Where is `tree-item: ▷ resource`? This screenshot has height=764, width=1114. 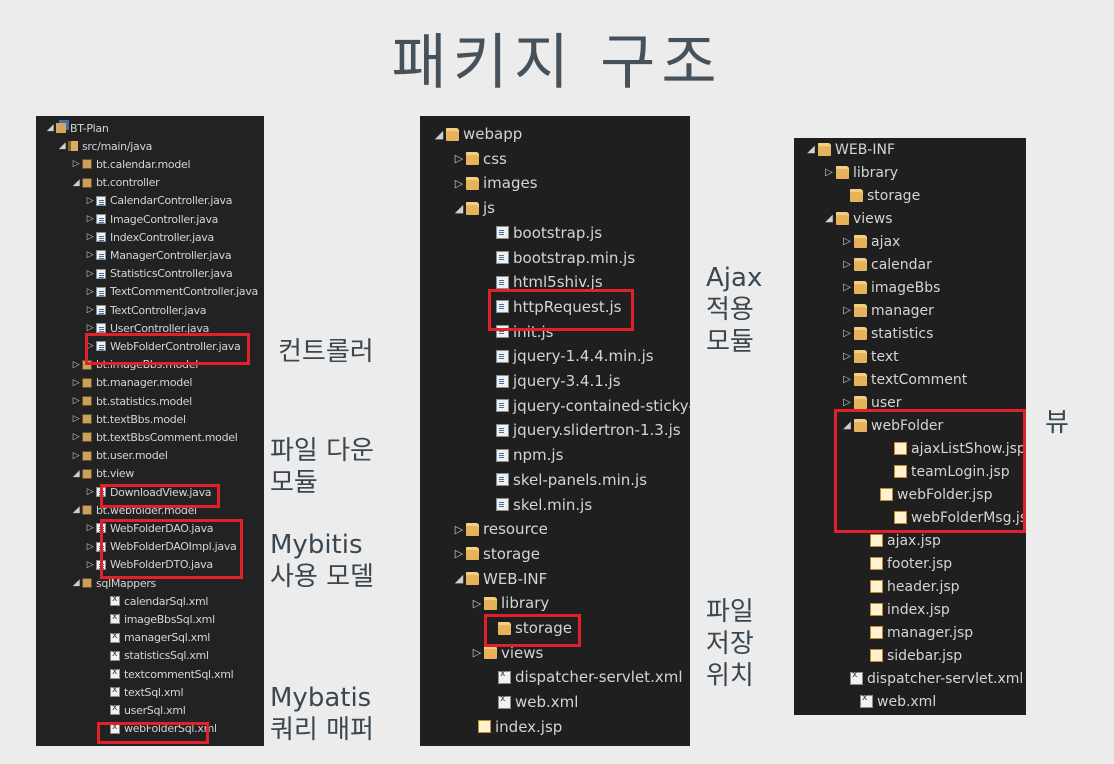
tree-item: ▷ resource is located at coordinates (500, 529).